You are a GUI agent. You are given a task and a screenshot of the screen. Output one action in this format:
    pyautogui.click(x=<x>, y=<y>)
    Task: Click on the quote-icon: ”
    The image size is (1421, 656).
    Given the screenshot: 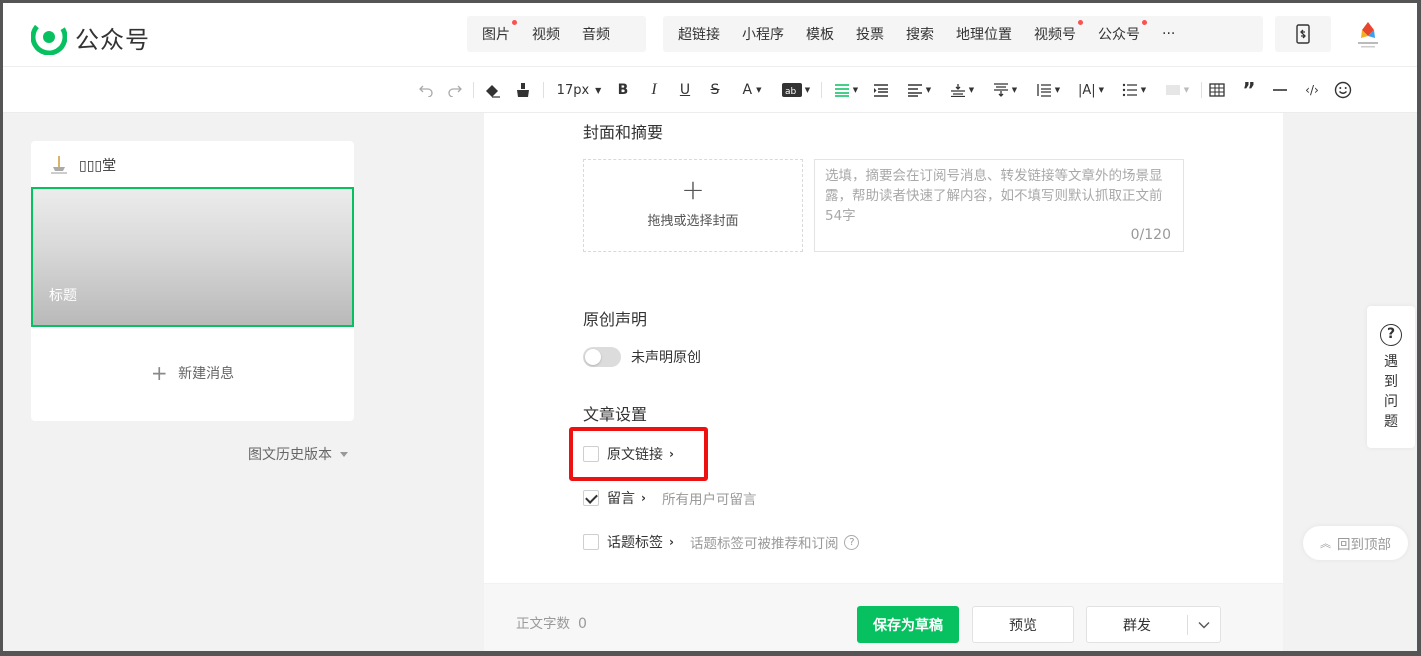 What is the action you would take?
    pyautogui.click(x=1249, y=90)
    